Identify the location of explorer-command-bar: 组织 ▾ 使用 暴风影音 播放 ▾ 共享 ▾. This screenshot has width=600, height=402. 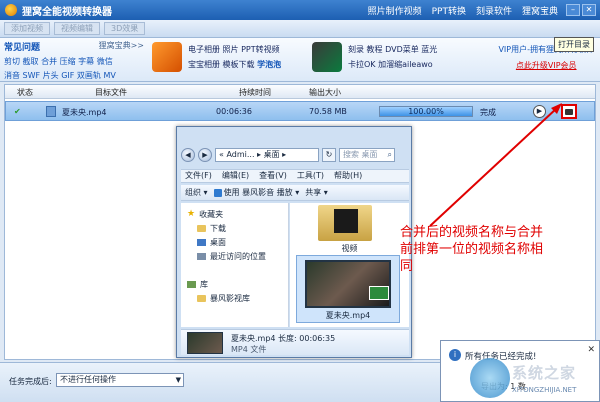
(295, 193).